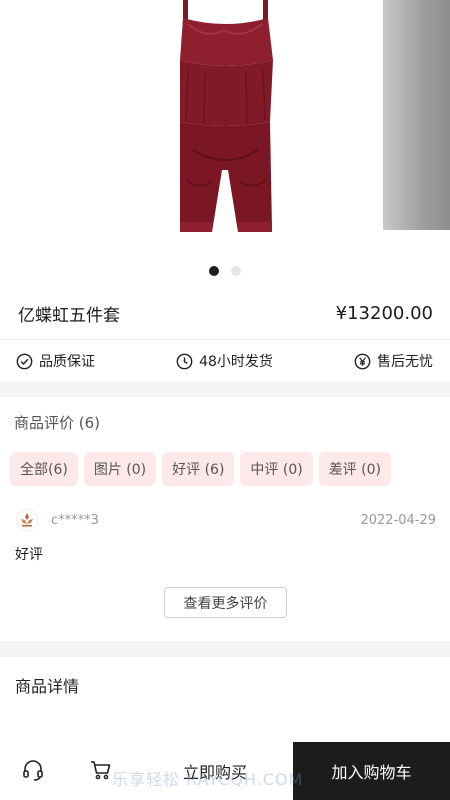 The image size is (450, 800). I want to click on review-tag-positive: 好评 (6), so click(198, 469).